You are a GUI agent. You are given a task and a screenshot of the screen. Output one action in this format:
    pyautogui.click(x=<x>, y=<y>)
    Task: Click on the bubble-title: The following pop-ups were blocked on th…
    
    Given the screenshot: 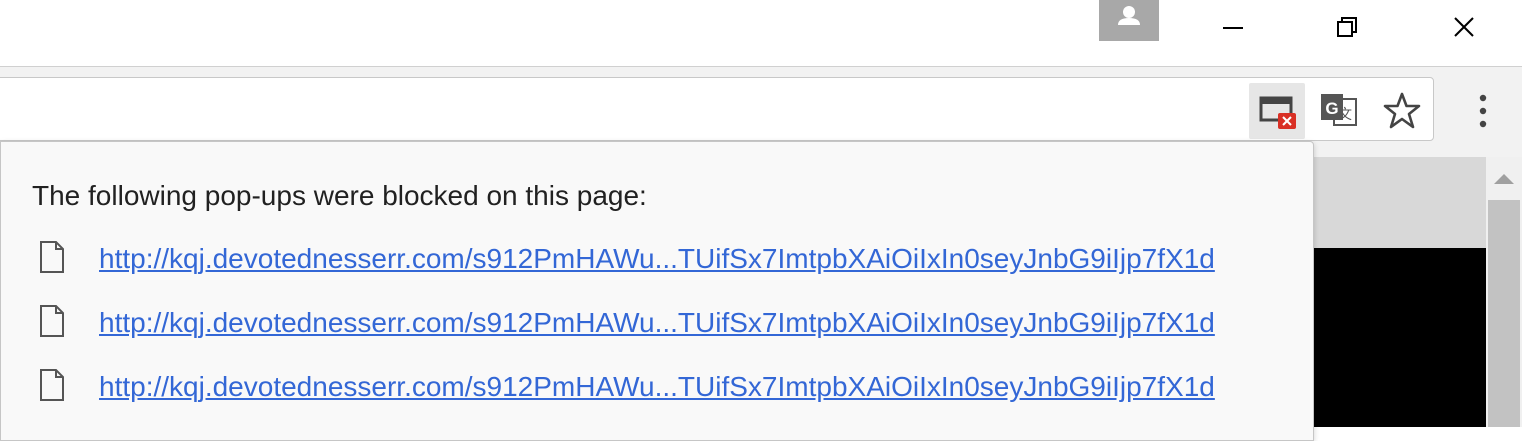 What is the action you would take?
    pyautogui.click(x=339, y=195)
    